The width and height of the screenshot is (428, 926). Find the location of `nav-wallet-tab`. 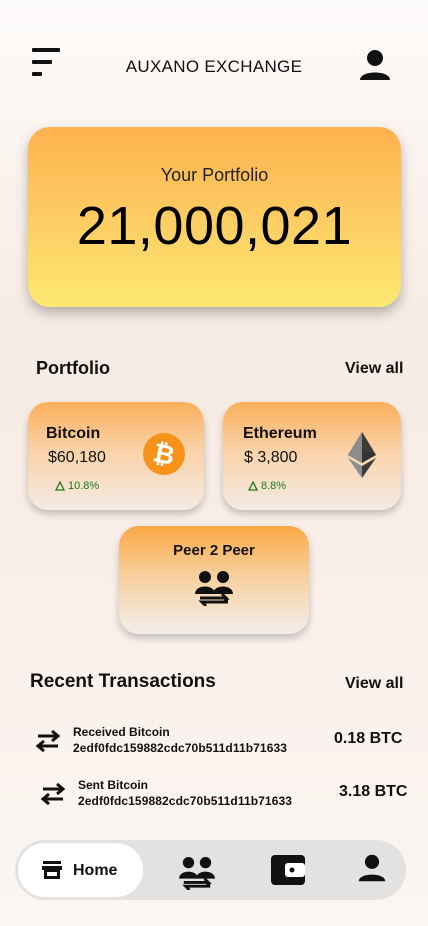

nav-wallet-tab is located at coordinates (288, 870).